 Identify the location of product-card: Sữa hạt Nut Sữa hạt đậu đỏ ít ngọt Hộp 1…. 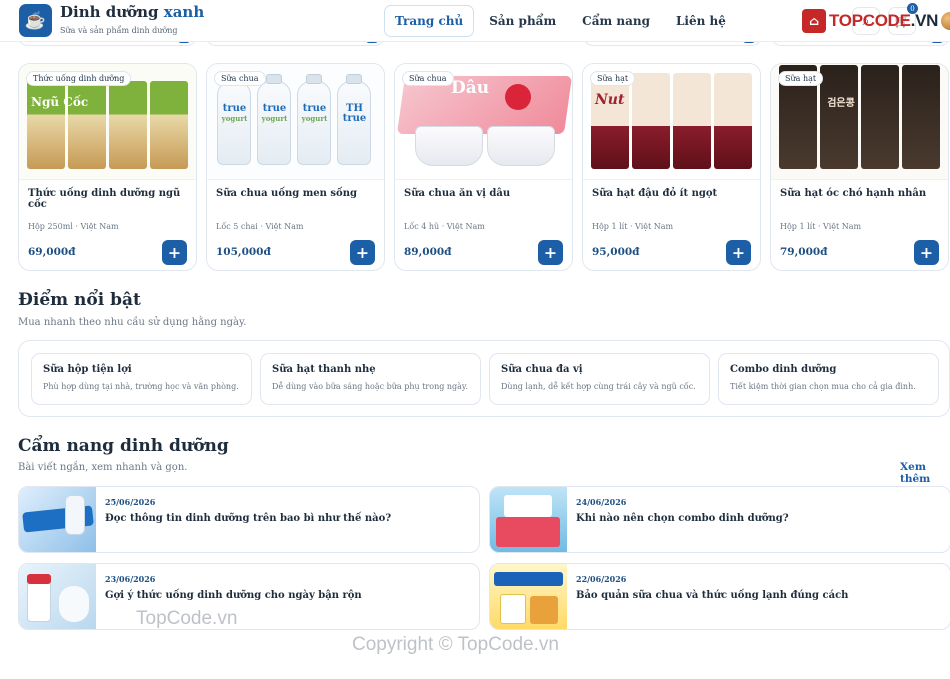
(671, 167).